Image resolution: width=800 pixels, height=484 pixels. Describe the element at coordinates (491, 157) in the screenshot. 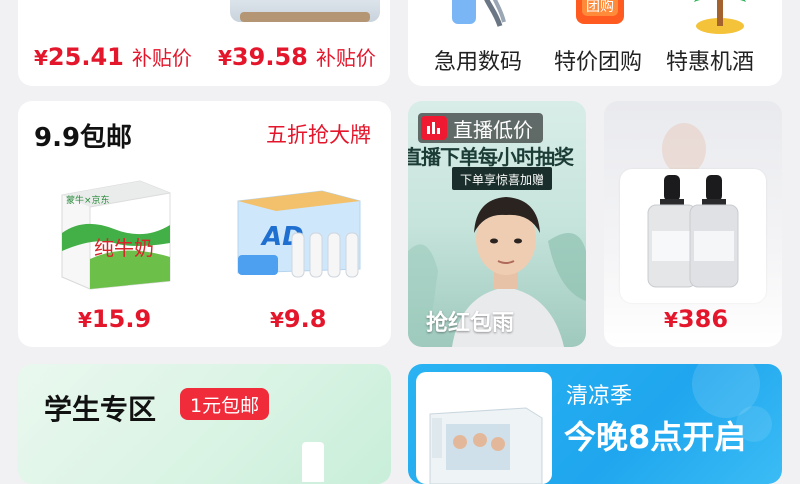

I see `live-banner: 直播下单每小时抽奖` at that location.